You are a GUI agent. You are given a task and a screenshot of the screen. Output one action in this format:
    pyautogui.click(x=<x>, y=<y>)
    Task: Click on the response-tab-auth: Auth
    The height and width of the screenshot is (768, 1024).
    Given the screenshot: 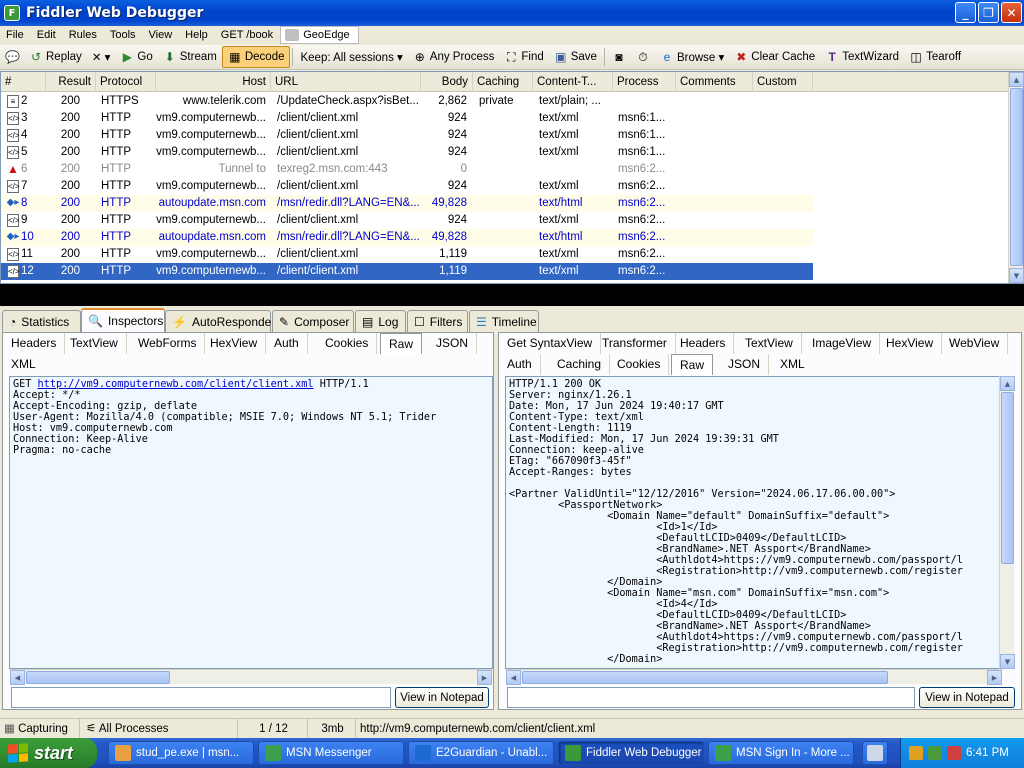 What is the action you would take?
    pyautogui.click(x=520, y=364)
    